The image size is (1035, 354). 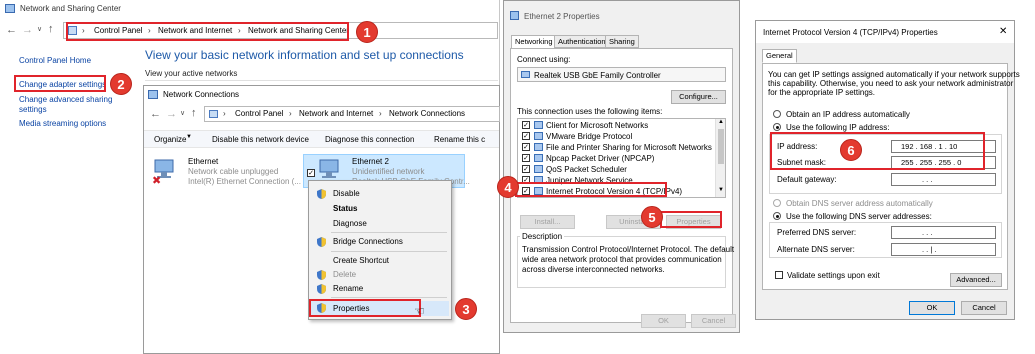 What do you see at coordinates (466, 309) in the screenshot?
I see `step-badge-3: 3` at bounding box center [466, 309].